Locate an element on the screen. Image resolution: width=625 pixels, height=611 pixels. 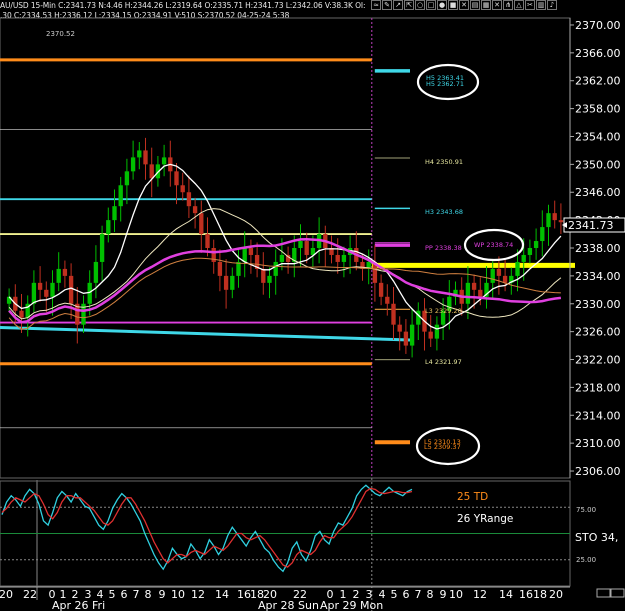
indicator-level-25: 25.00 is located at coordinates (586, 560).